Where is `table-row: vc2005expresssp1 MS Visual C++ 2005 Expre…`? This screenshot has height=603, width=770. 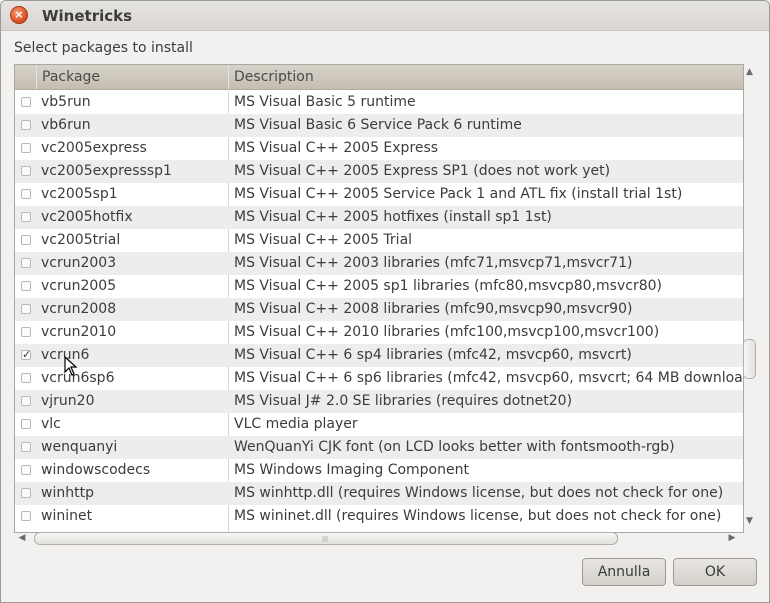
table-row: vc2005expresssp1 MS Visual C++ 2005 Expre… is located at coordinates (379, 171).